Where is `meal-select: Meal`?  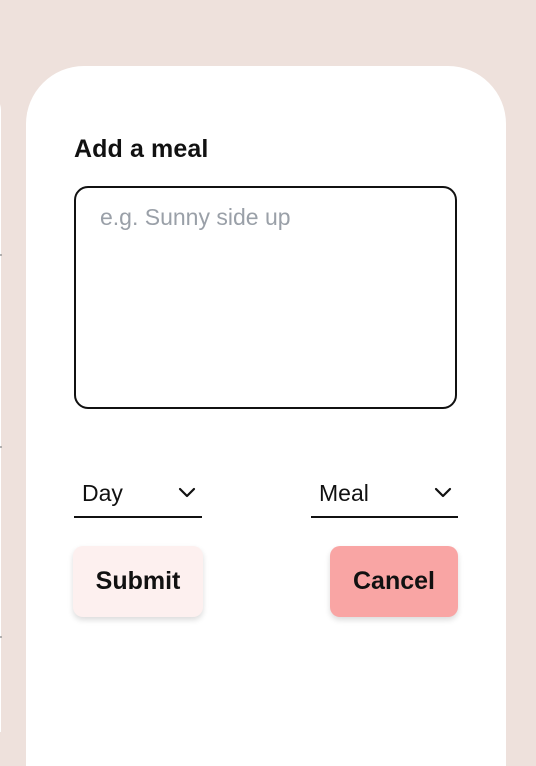 meal-select: Meal is located at coordinates (384, 494).